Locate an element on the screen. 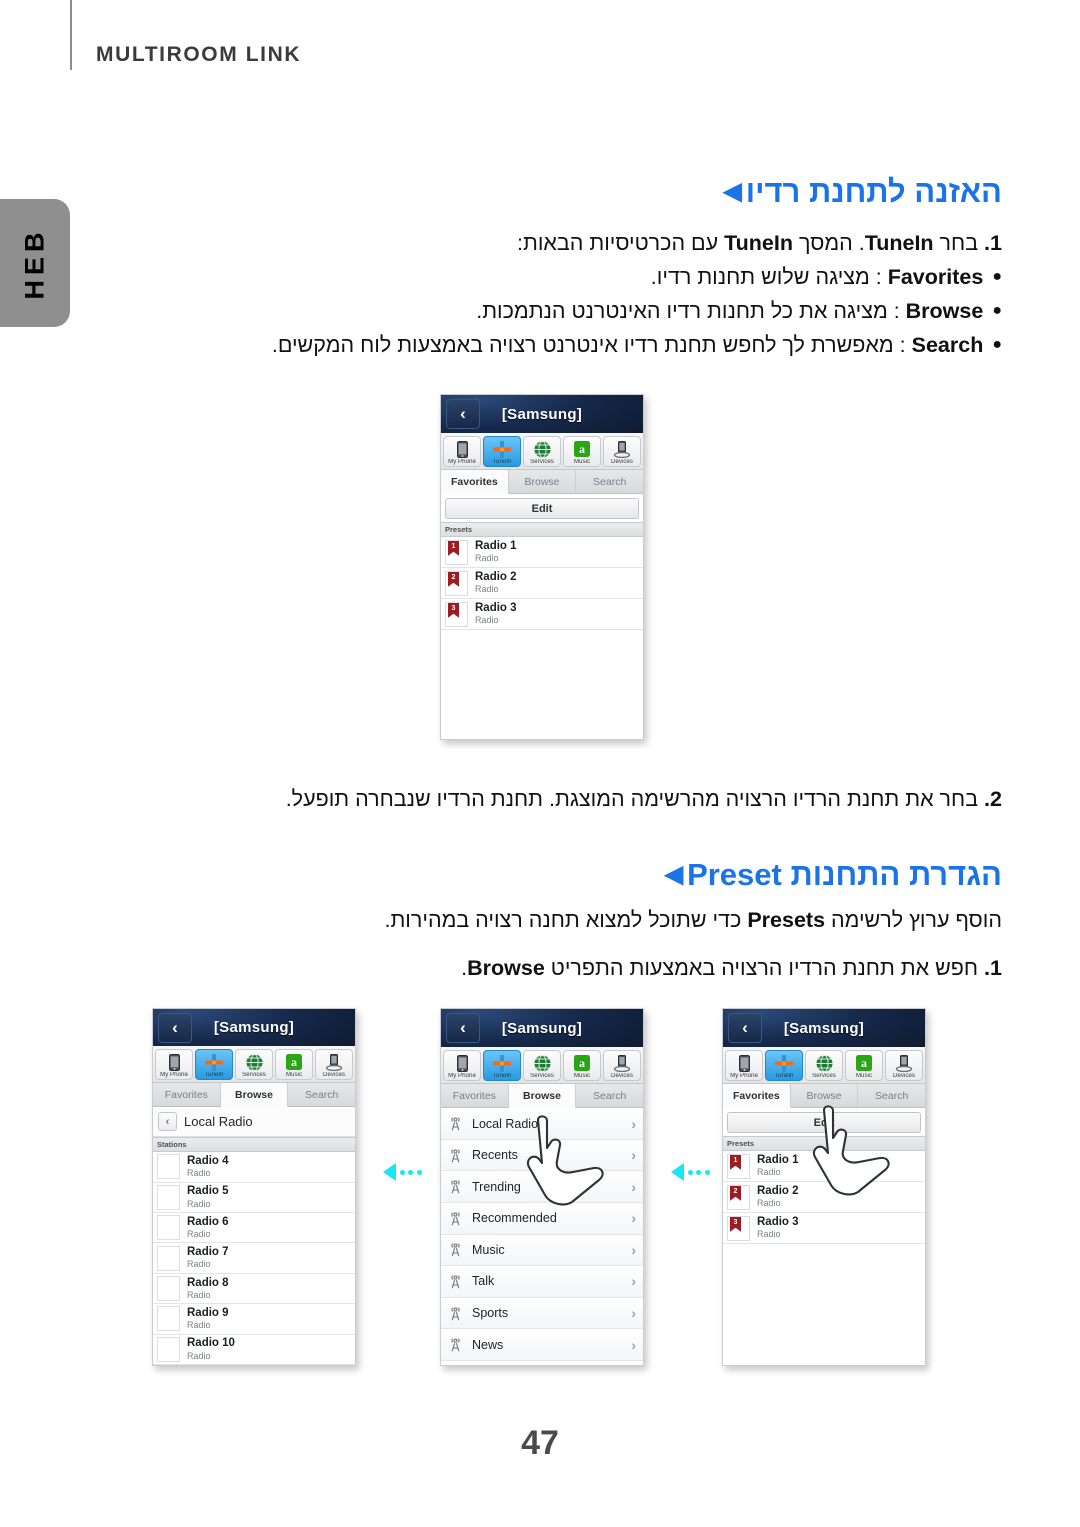 This screenshot has width=1080, height=1527. list-item: Recommended › is located at coordinates (542, 1218).